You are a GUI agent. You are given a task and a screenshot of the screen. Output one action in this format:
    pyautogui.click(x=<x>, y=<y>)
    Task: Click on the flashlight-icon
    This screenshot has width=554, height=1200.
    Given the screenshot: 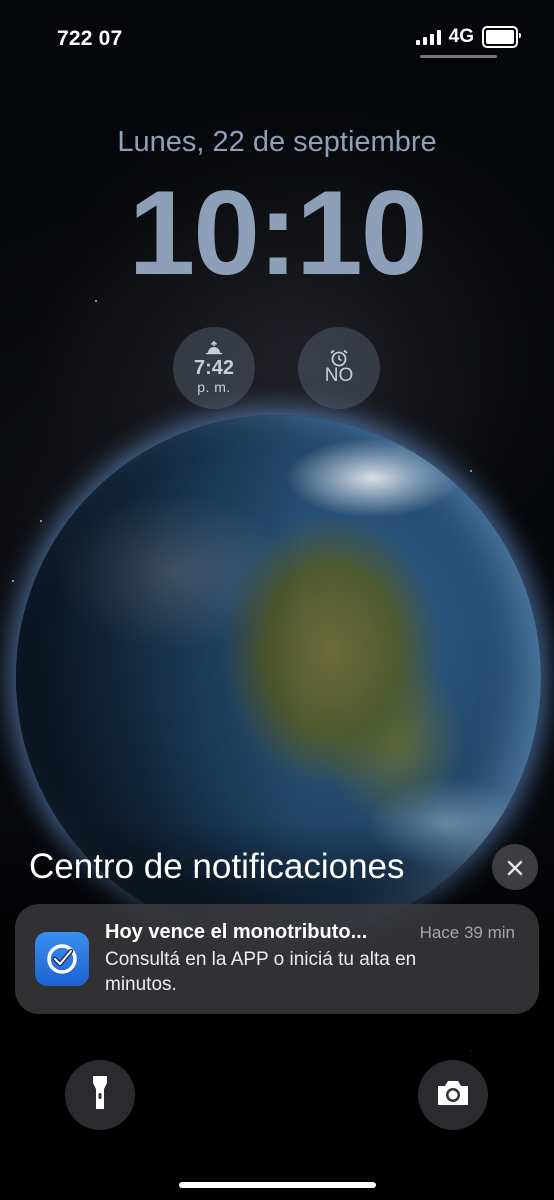 What is the action you would take?
    pyautogui.click(x=100, y=1095)
    